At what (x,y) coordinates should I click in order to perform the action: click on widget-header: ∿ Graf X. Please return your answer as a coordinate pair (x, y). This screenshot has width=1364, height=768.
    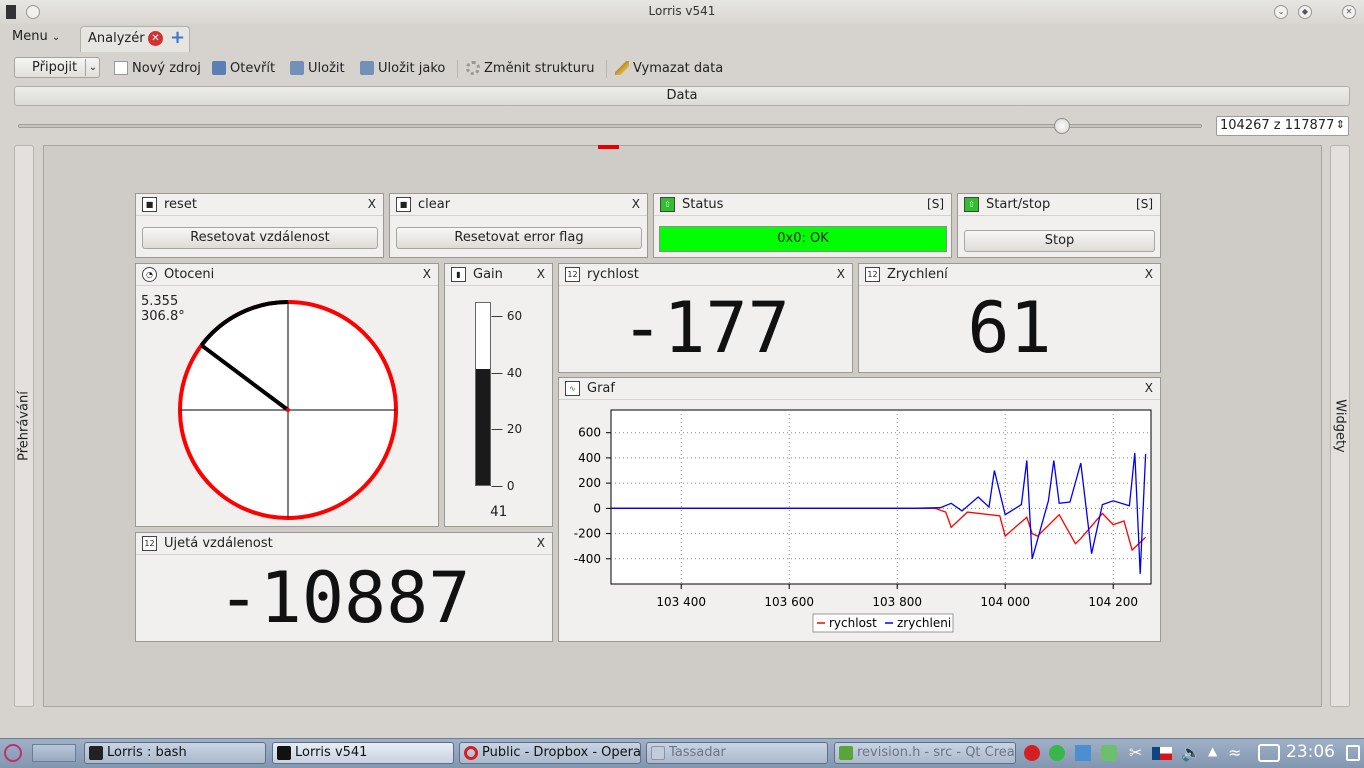
    Looking at the image, I should click on (859, 389).